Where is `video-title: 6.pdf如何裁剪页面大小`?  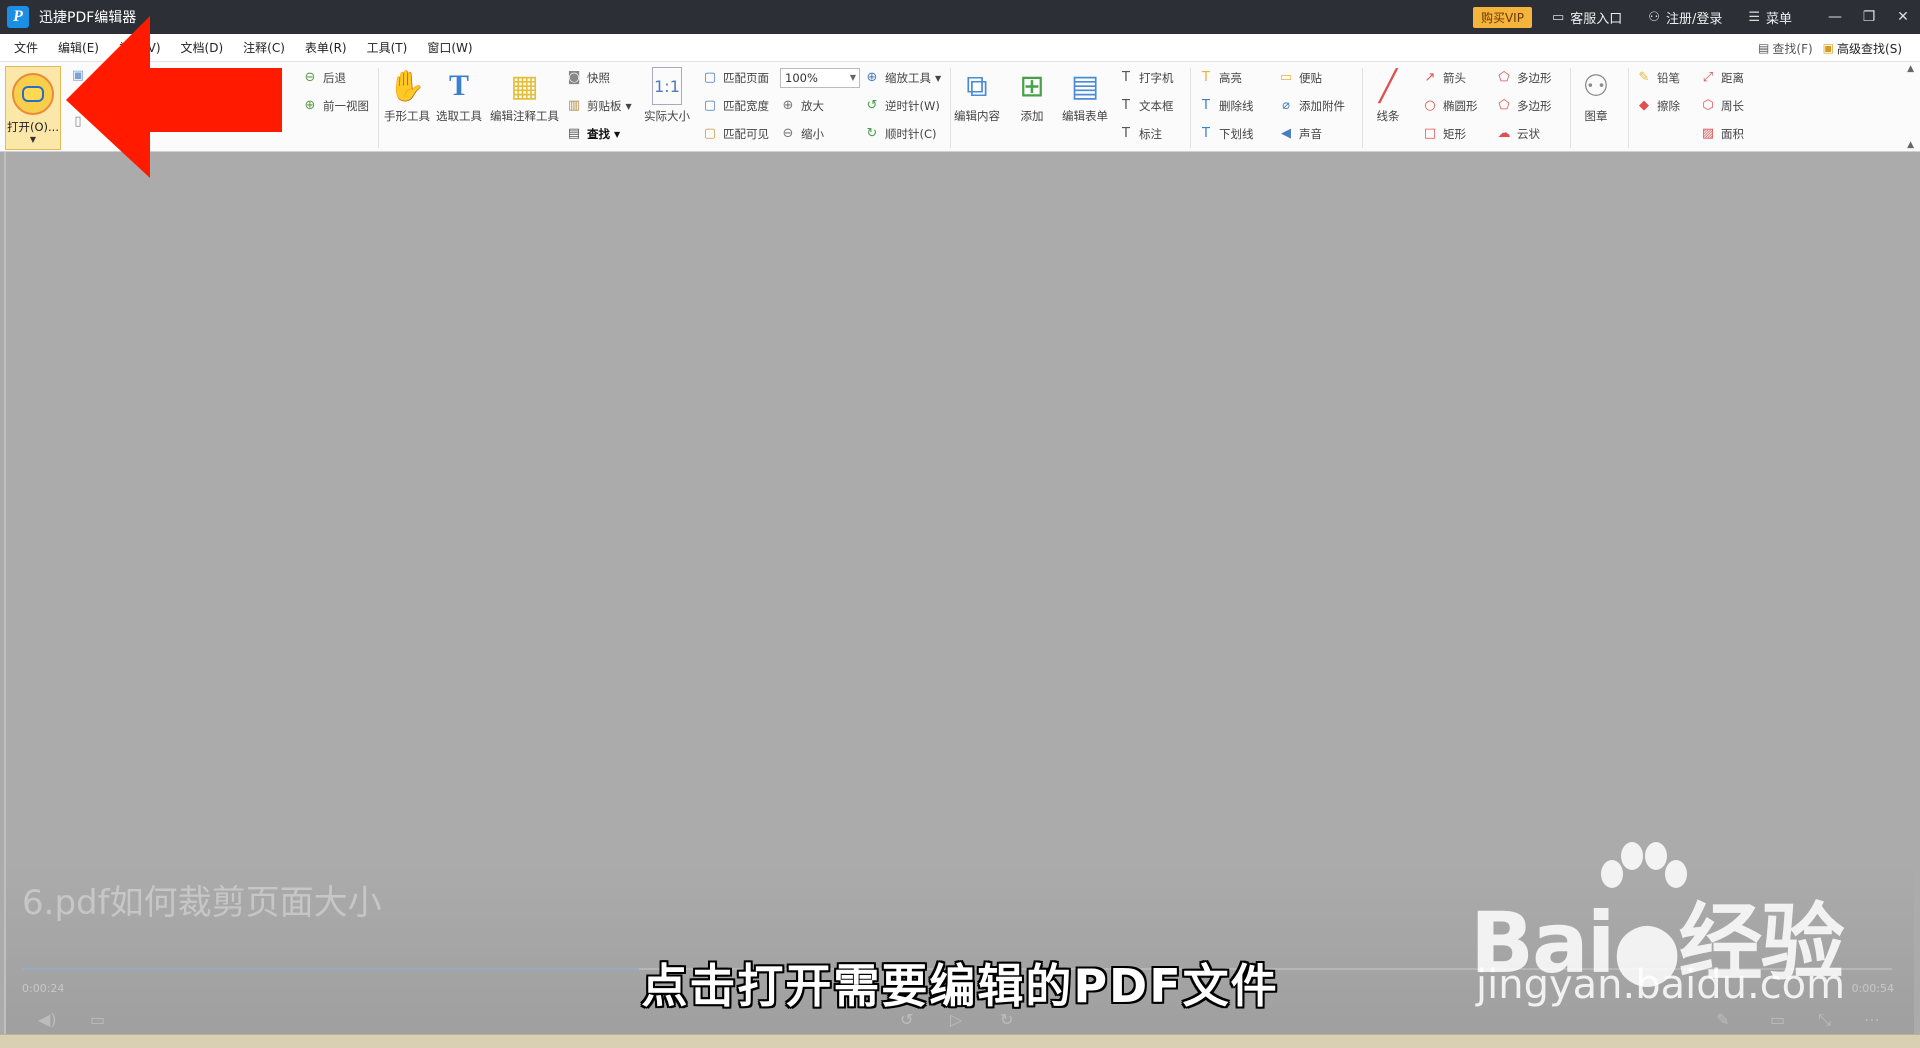 video-title: 6.pdf如何裁剪页面大小 is located at coordinates (202, 903).